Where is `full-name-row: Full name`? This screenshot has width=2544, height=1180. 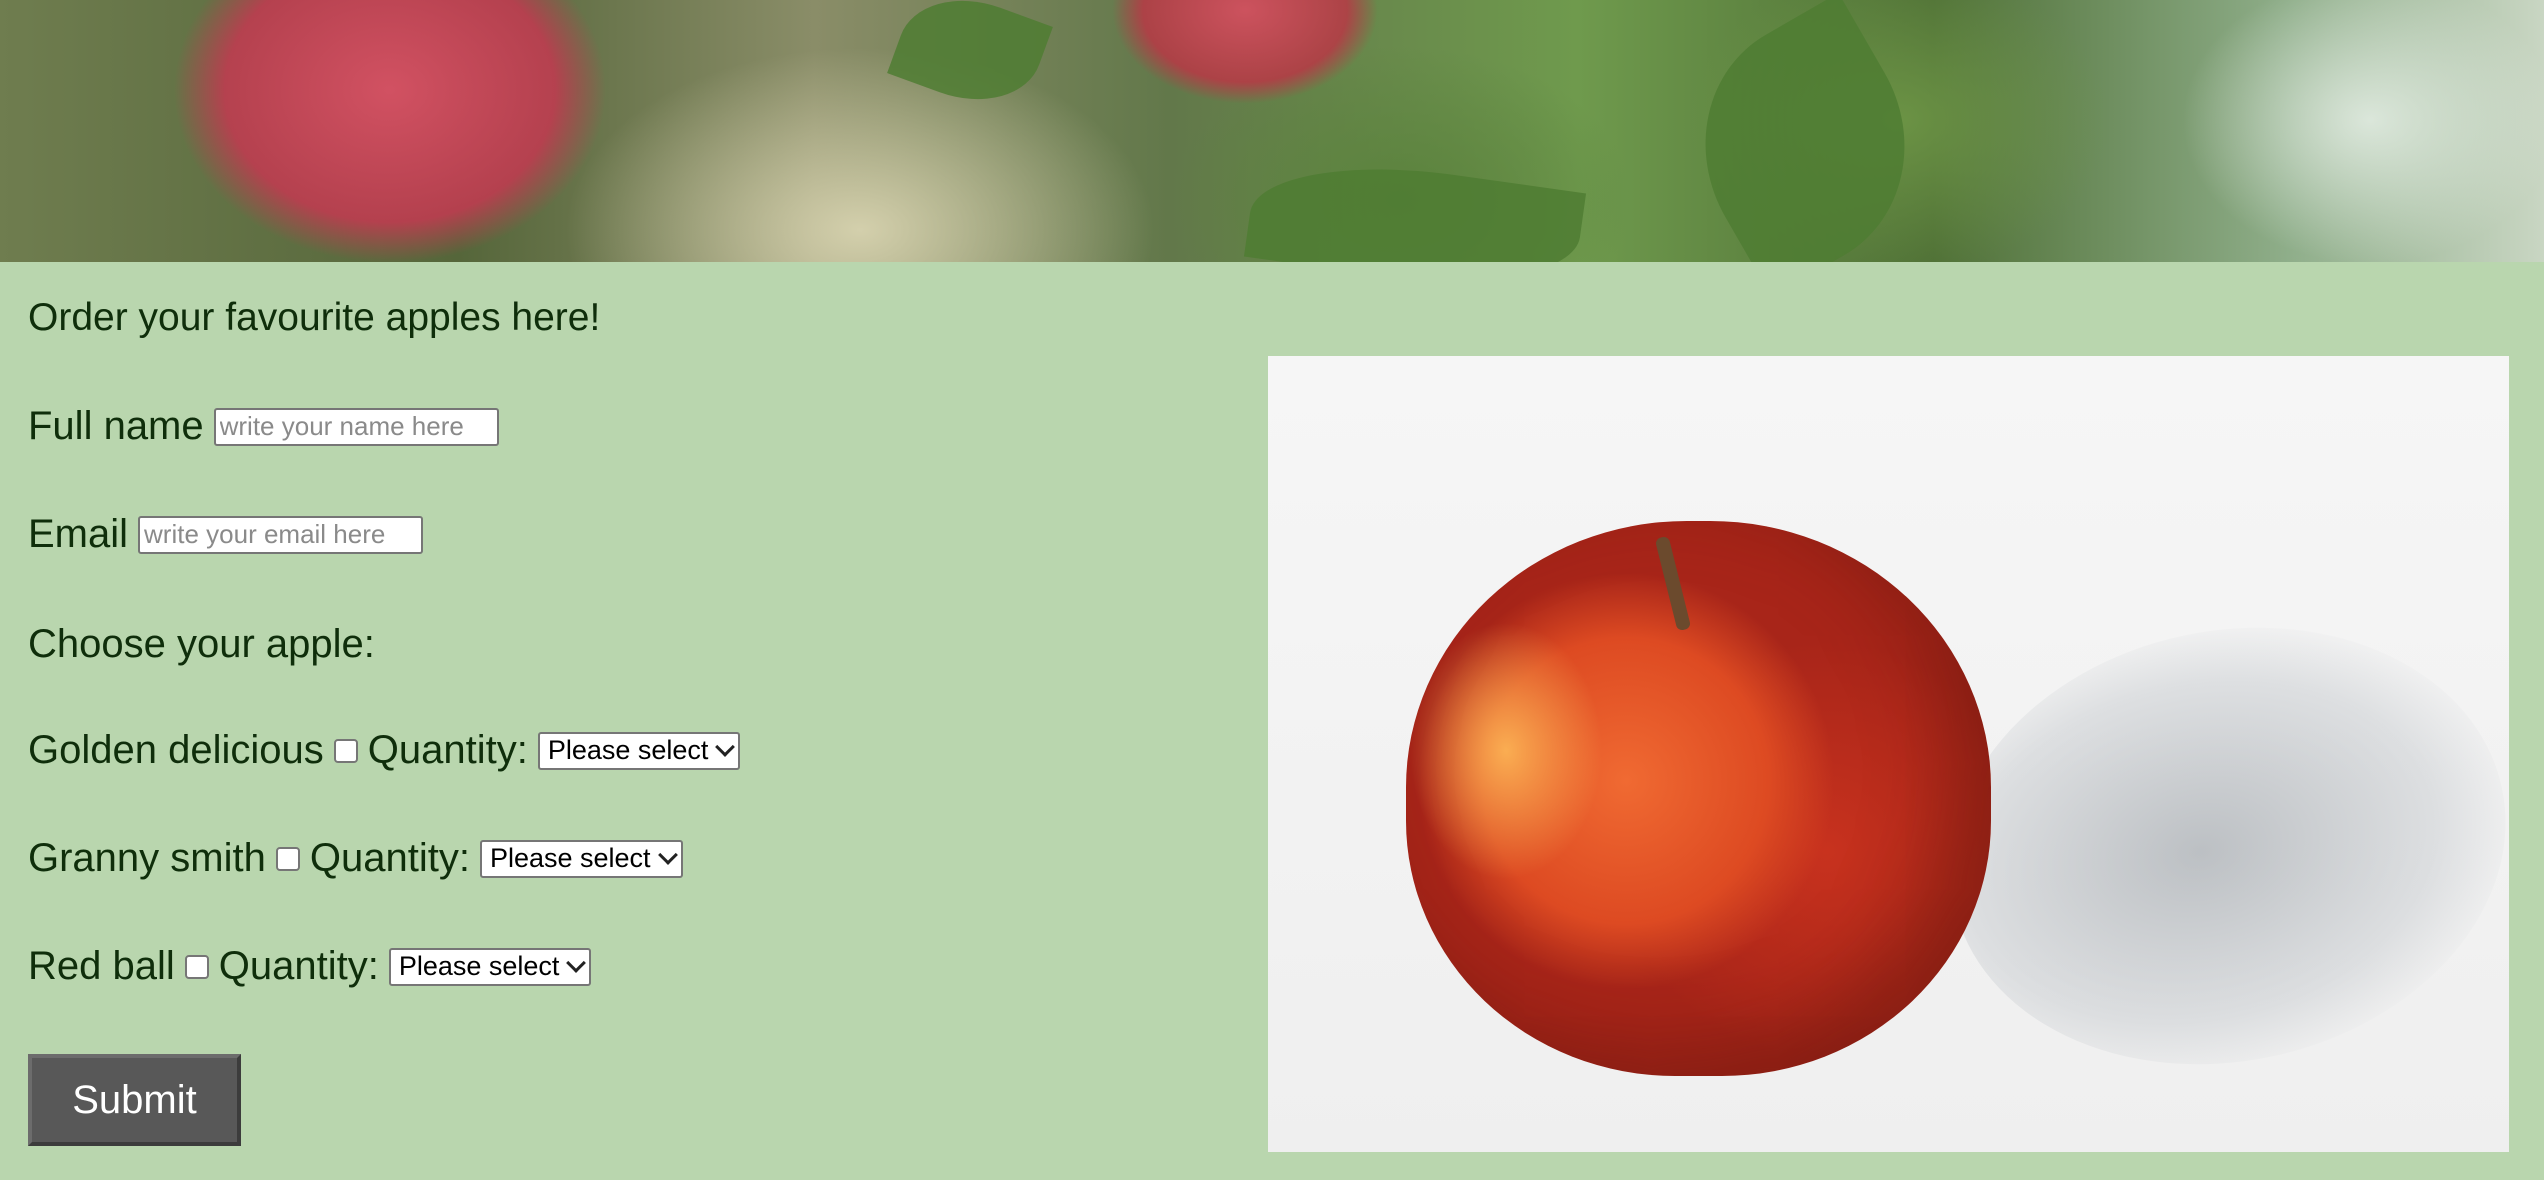
full-name-row: Full name is located at coordinates (263, 426).